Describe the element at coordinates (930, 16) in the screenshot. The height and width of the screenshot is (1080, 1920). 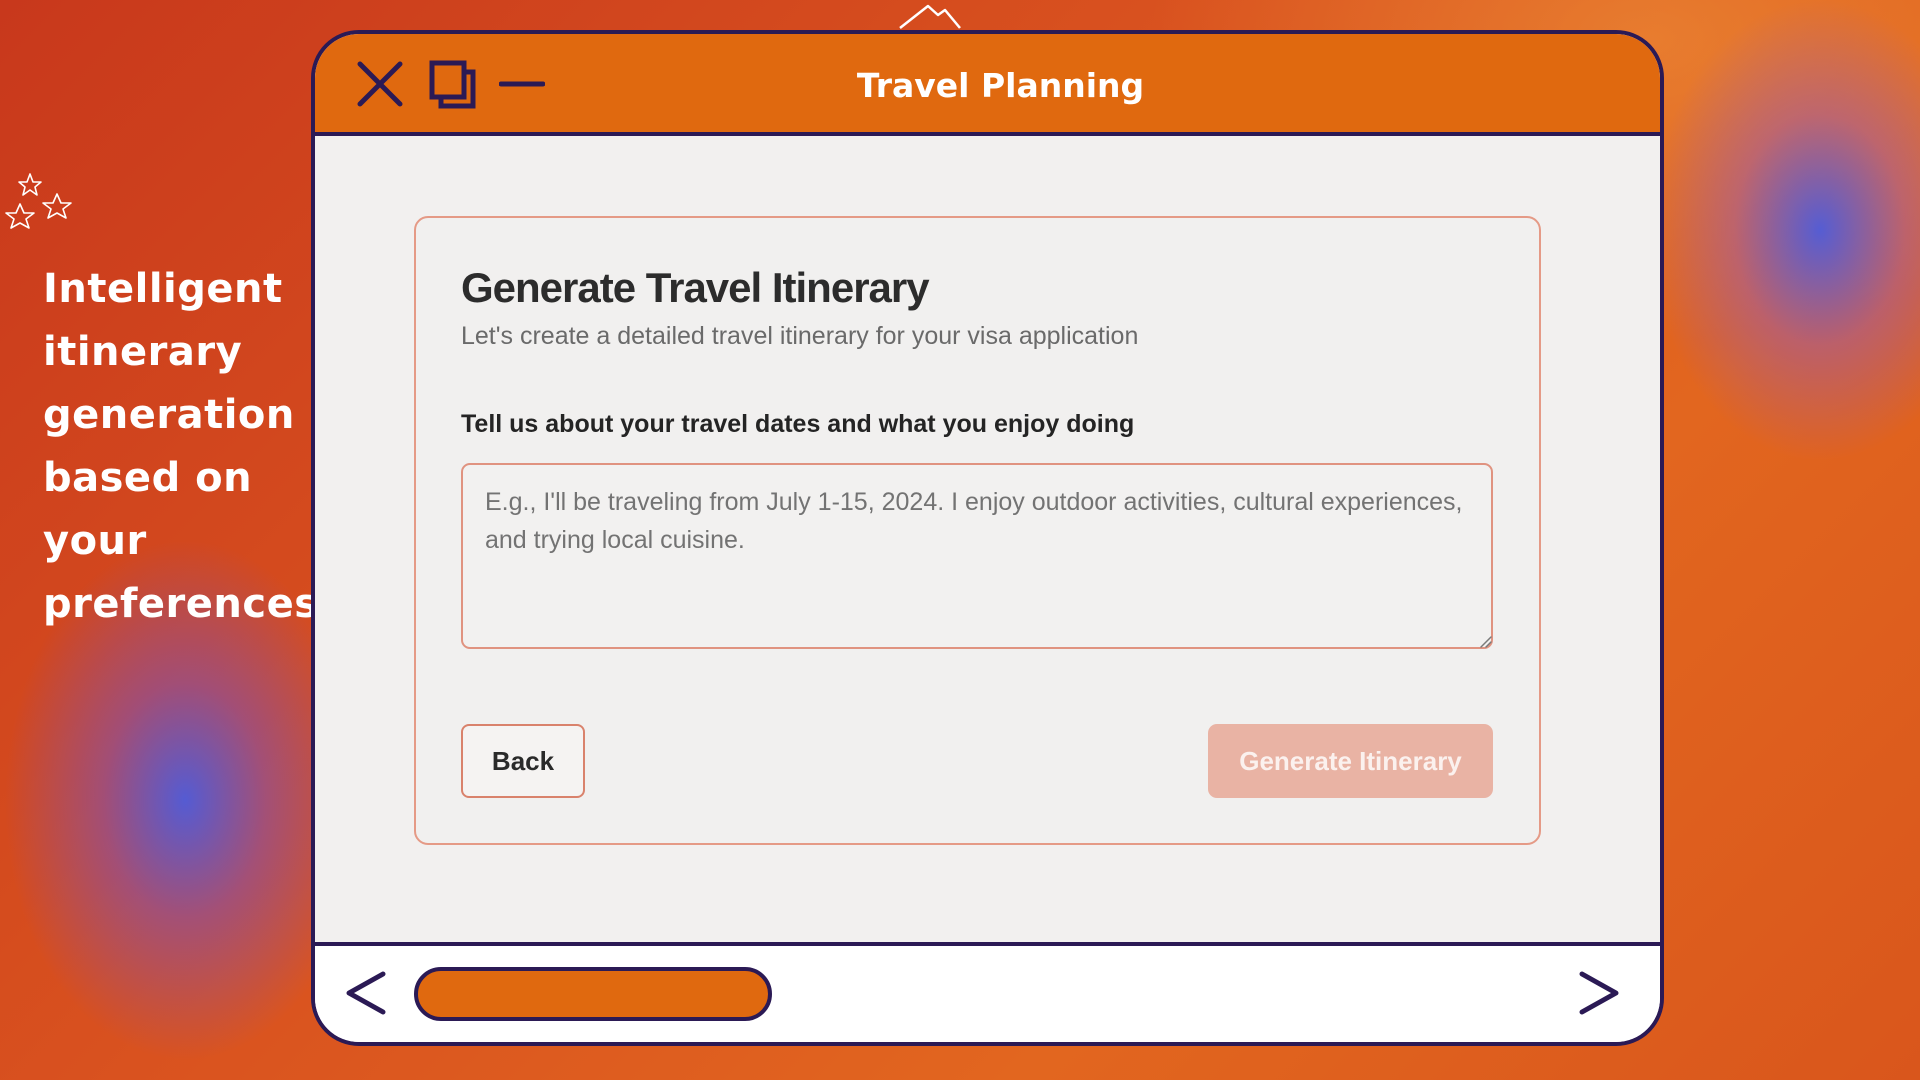
I see `mountain-peak-icon` at that location.